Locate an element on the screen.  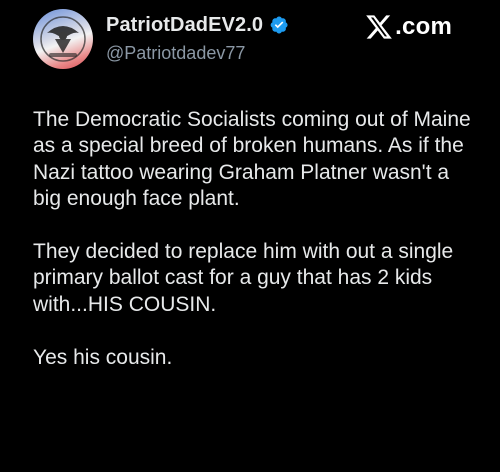
author-handle: @Patriotdadev77 is located at coordinates (175, 53).